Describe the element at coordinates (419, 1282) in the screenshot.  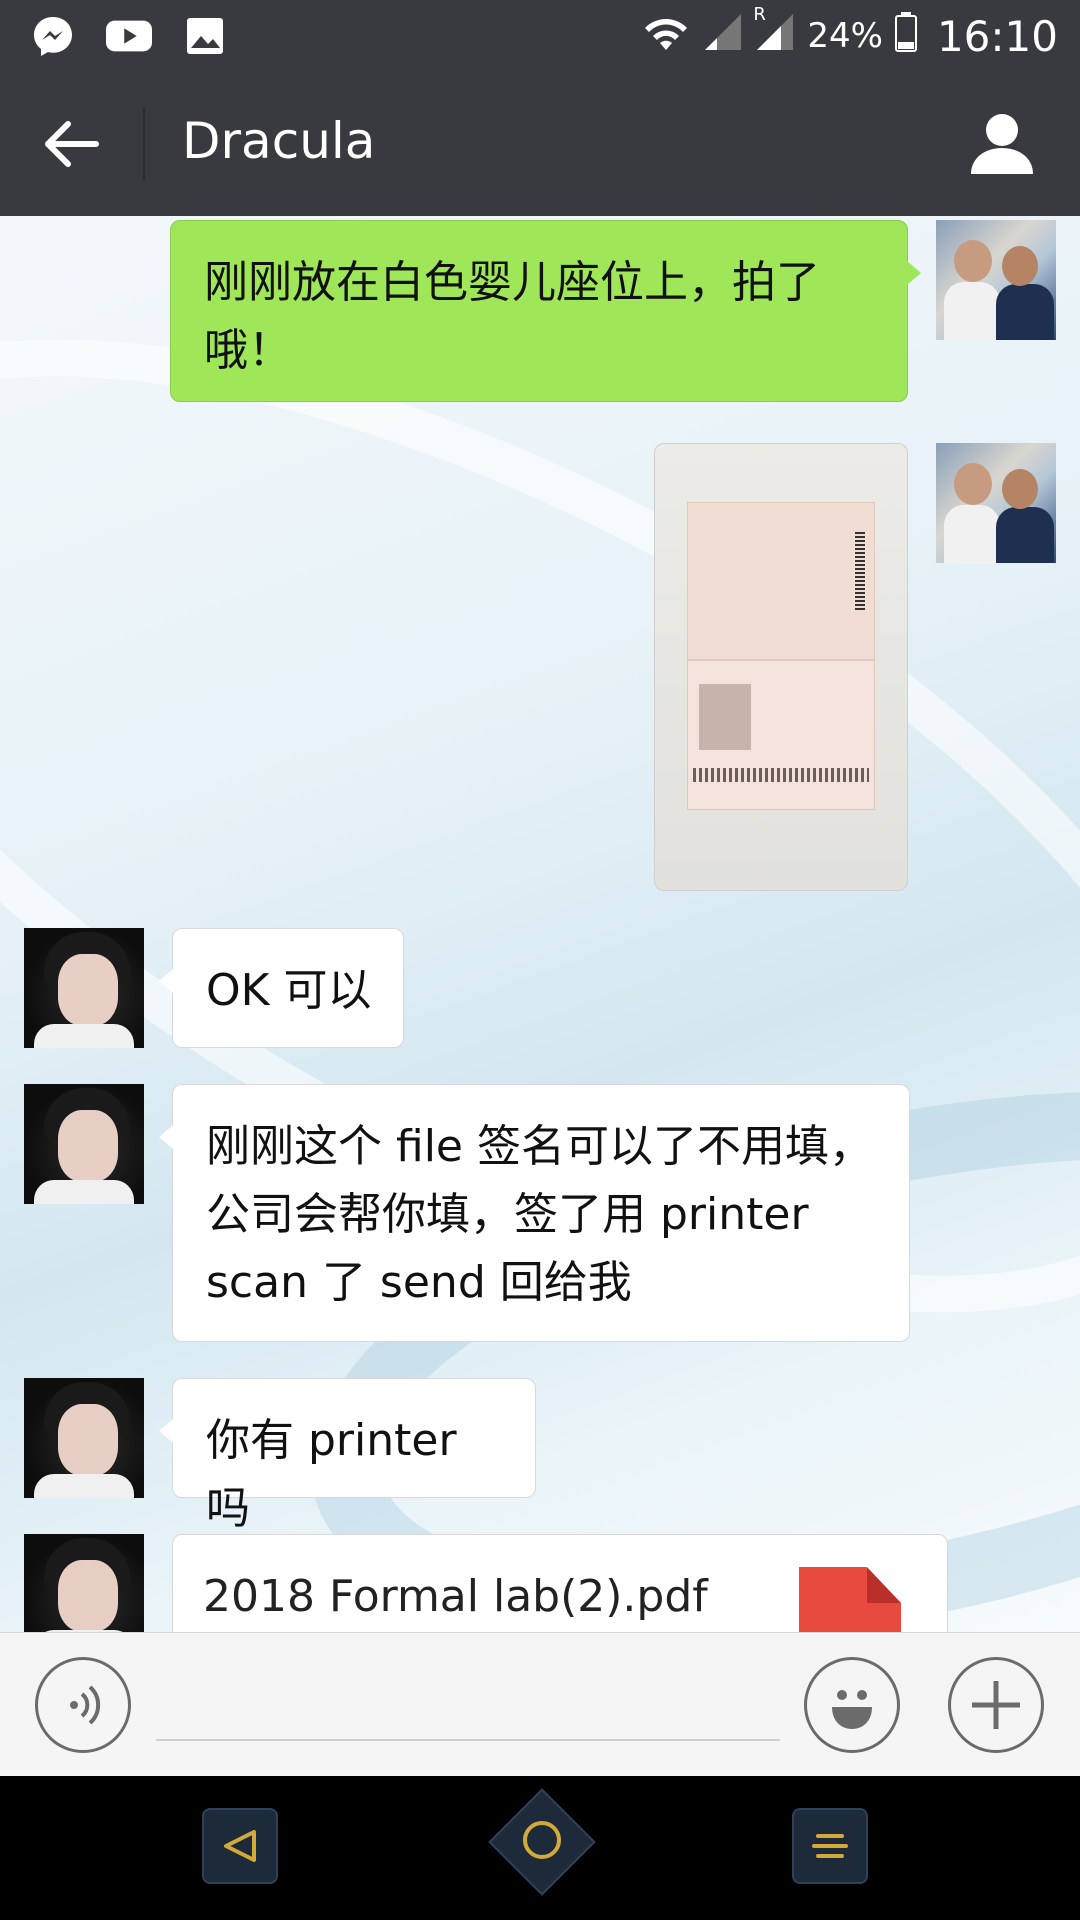
I see `message-text-line: scan 了 send 回给我` at that location.